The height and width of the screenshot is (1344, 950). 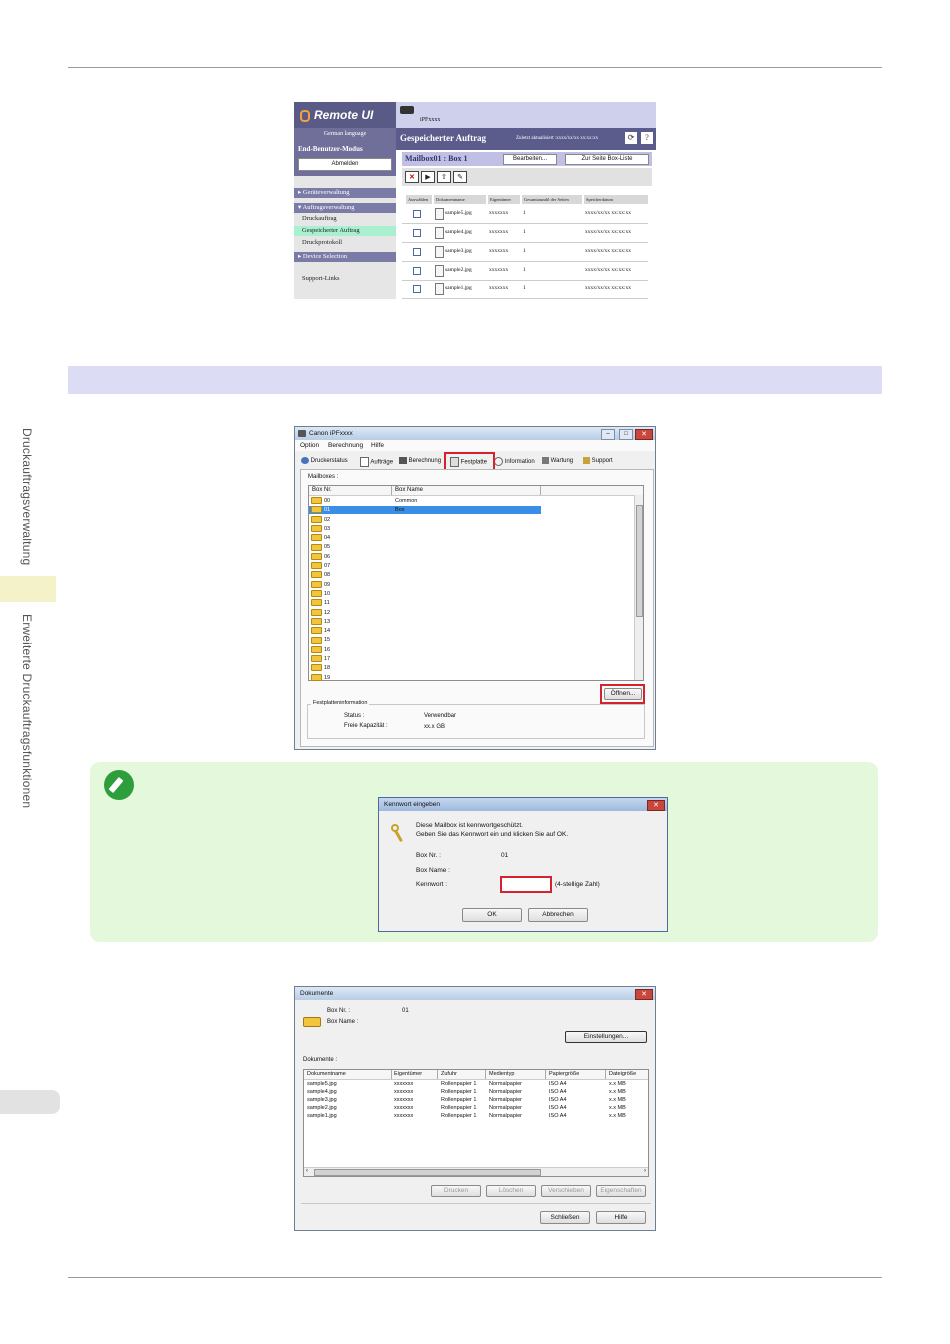 I want to click on logout-button: Abmelden, so click(x=345, y=164).